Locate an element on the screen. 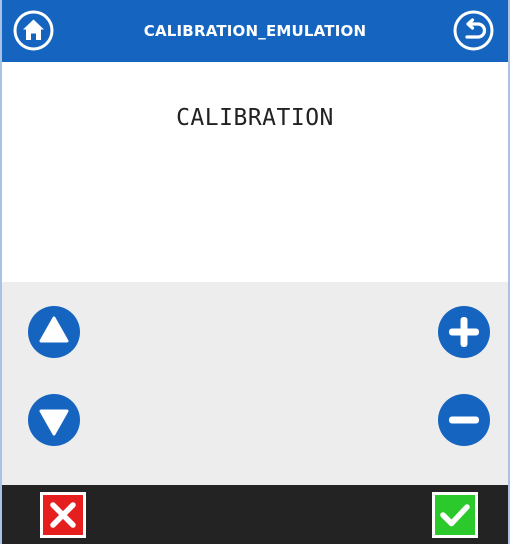 This screenshot has width=510, height=544. down-button is located at coordinates (54, 420).